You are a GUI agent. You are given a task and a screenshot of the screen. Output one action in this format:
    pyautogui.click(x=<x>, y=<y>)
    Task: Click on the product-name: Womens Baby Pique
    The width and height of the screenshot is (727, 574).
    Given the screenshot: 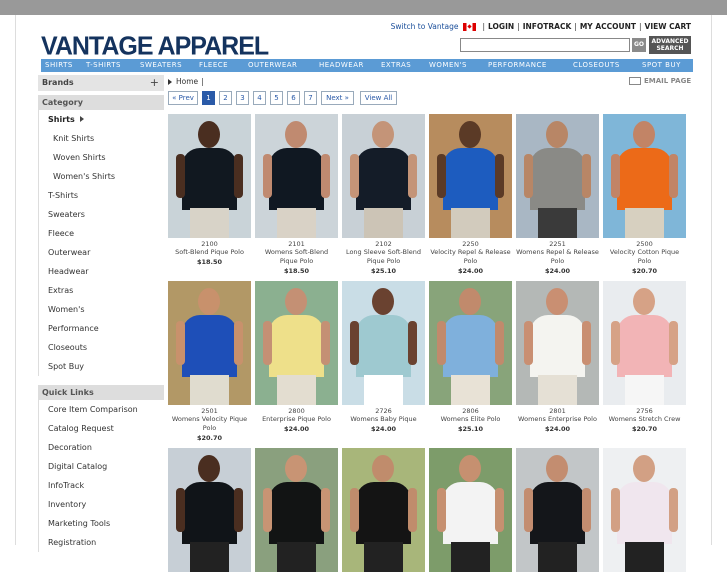 What is the action you would take?
    pyautogui.click(x=383, y=419)
    